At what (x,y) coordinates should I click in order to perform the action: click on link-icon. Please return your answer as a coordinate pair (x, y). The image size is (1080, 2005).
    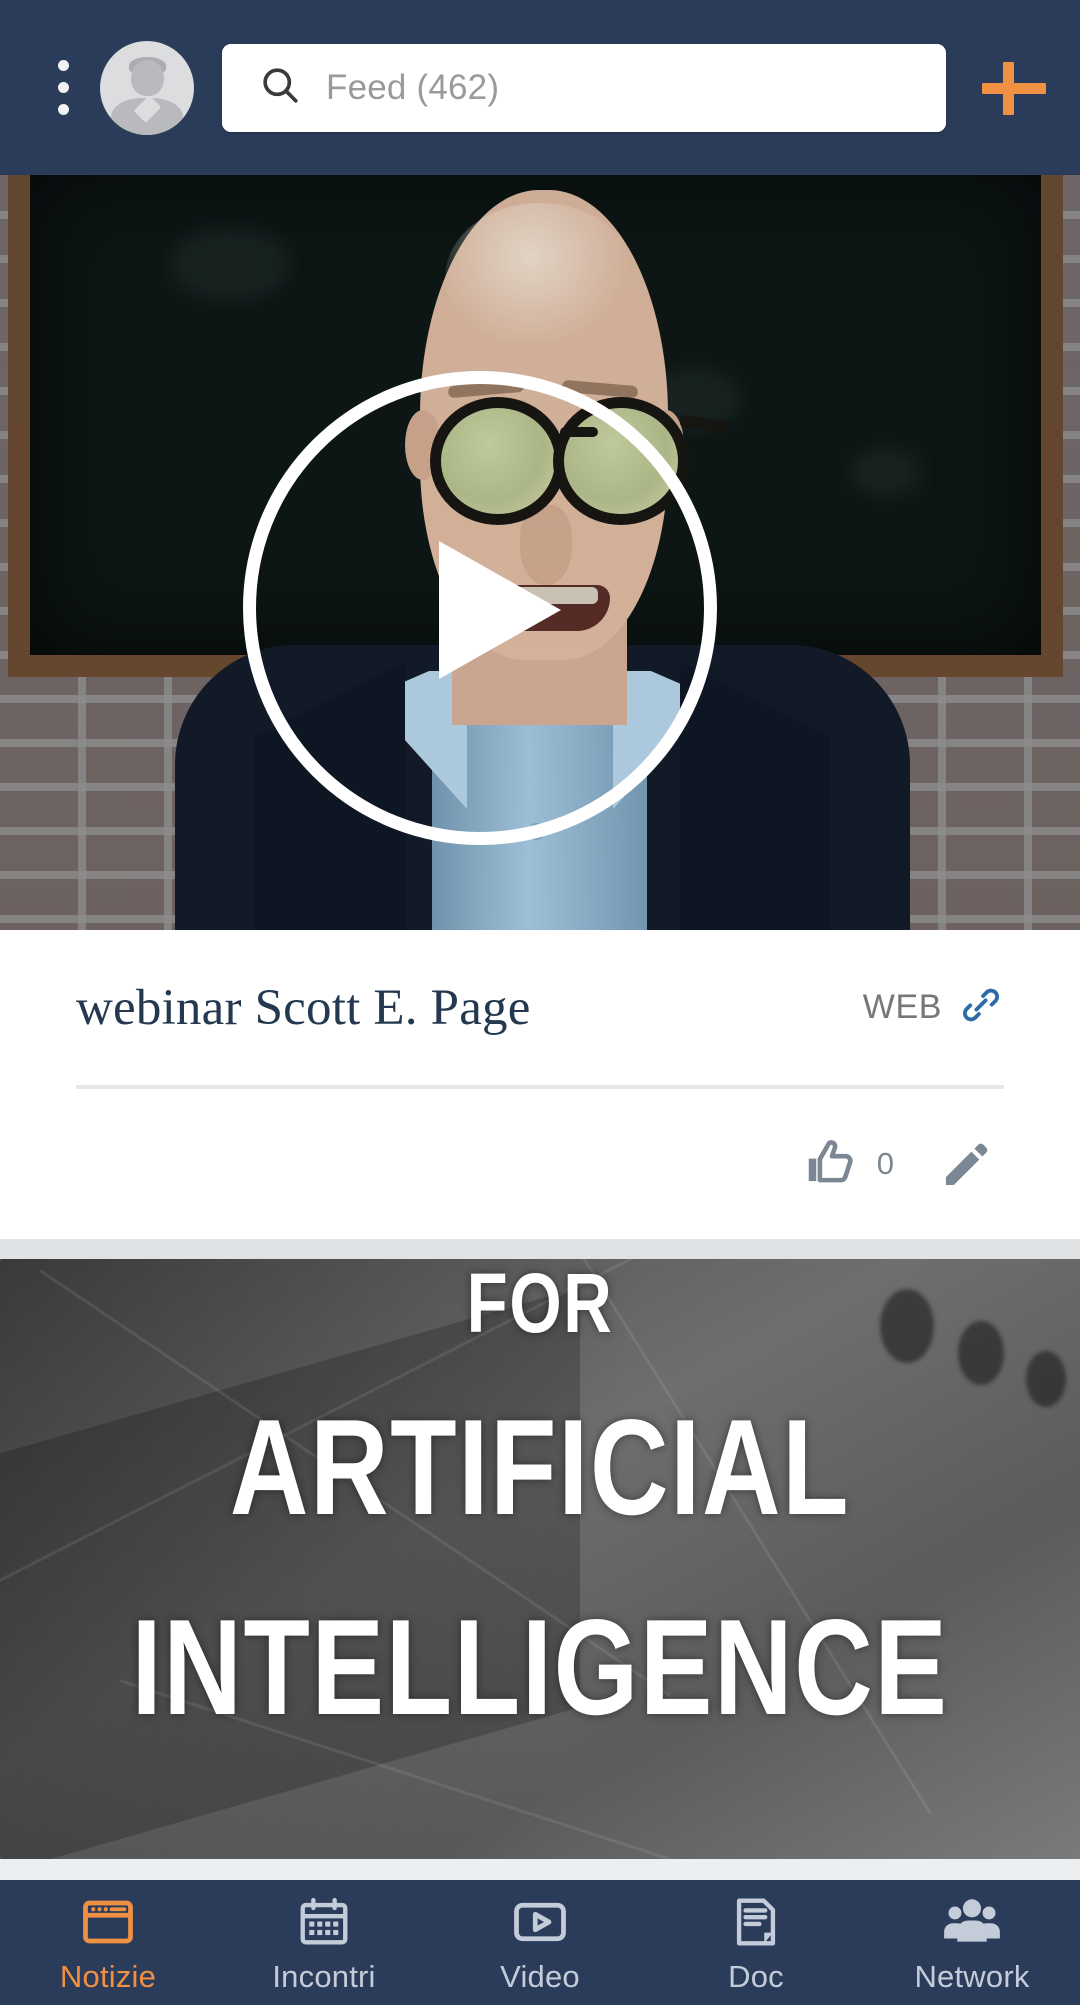
    Looking at the image, I should click on (981, 1007).